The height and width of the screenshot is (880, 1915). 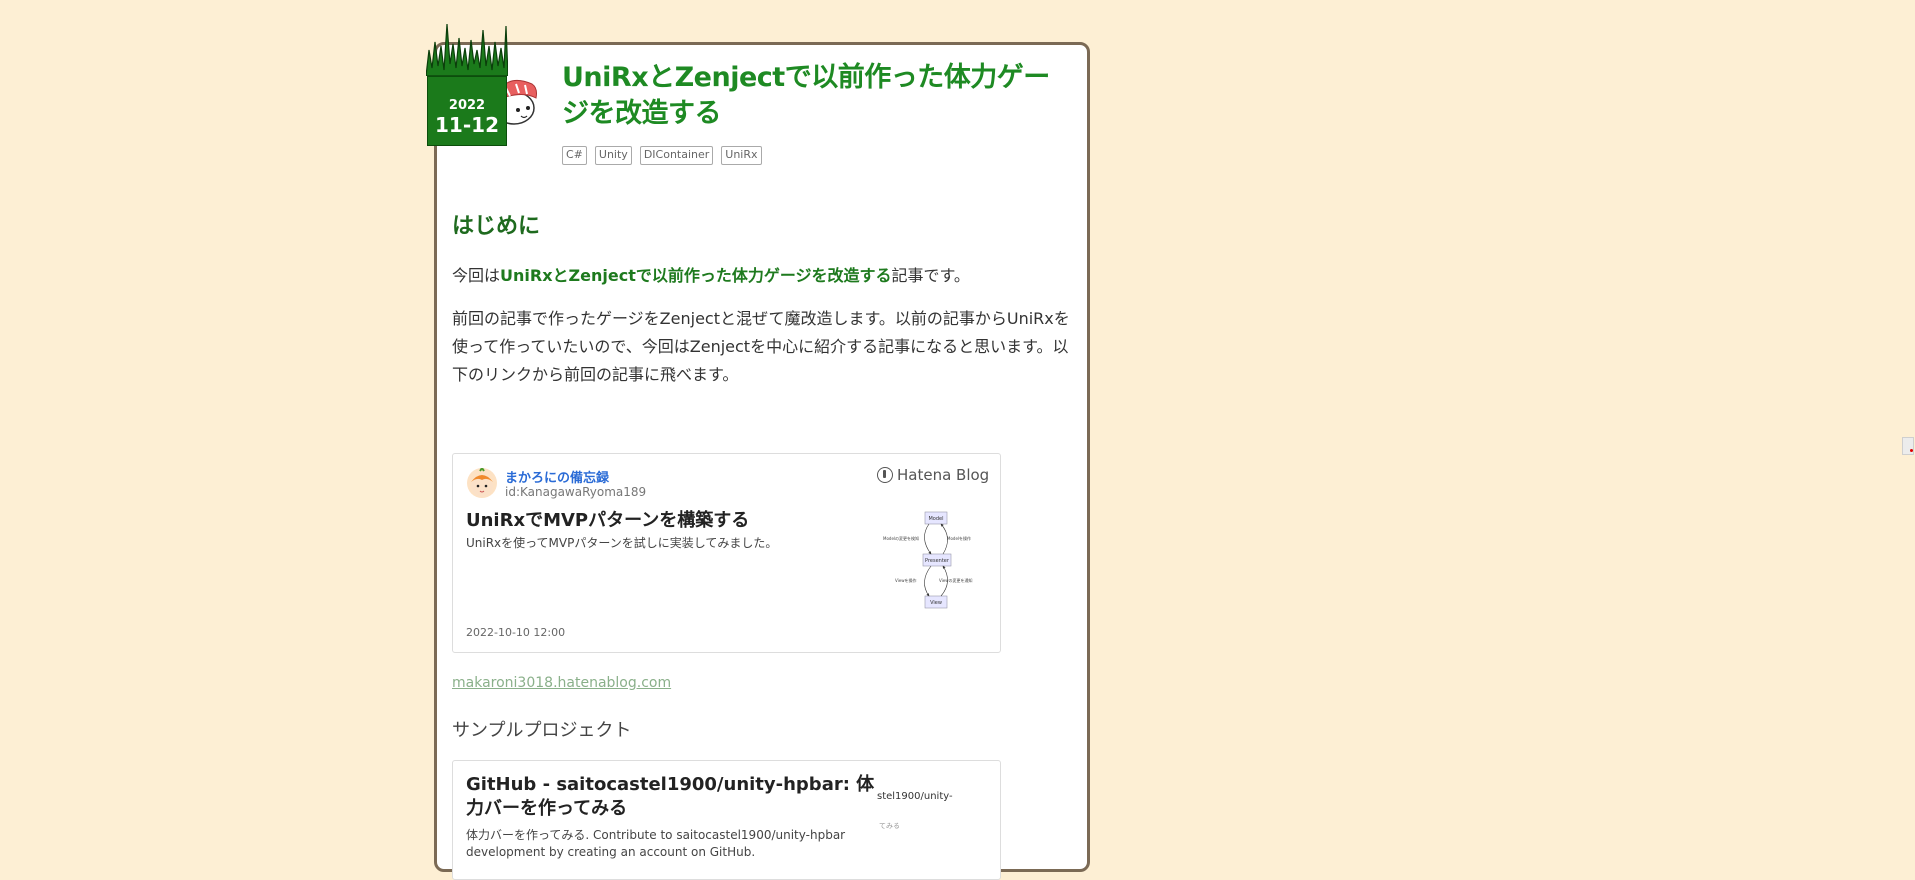 I want to click on tag-csharp: C#, so click(x=574, y=155).